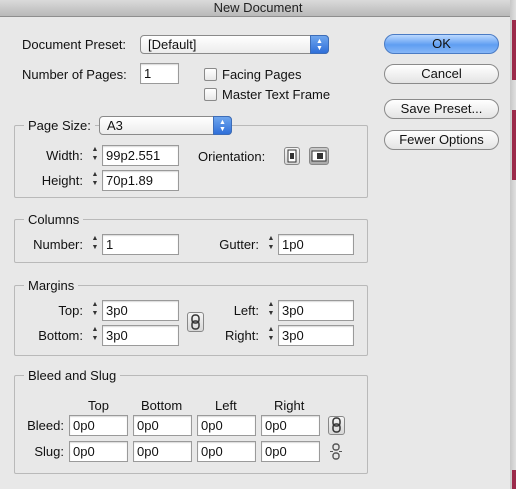  What do you see at coordinates (290, 451) in the screenshot?
I see `slug-right-field: 0p0` at bounding box center [290, 451].